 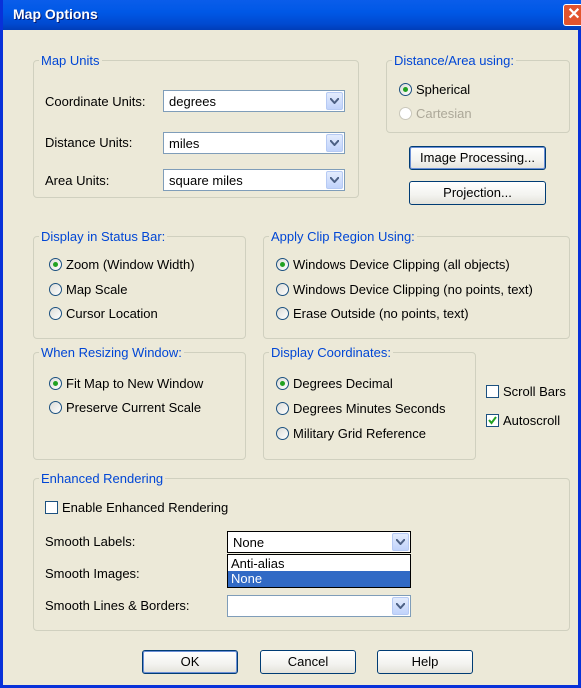 I want to click on distance-units-select: miles, so click(x=254, y=143).